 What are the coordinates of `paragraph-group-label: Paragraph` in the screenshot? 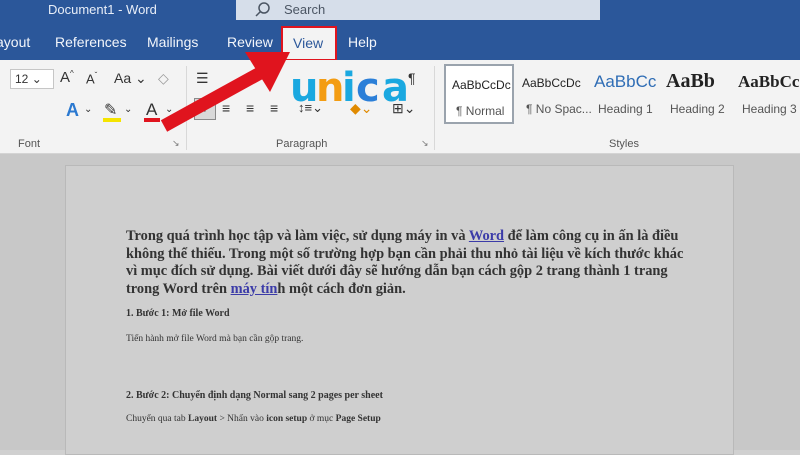 It's located at (302, 144).